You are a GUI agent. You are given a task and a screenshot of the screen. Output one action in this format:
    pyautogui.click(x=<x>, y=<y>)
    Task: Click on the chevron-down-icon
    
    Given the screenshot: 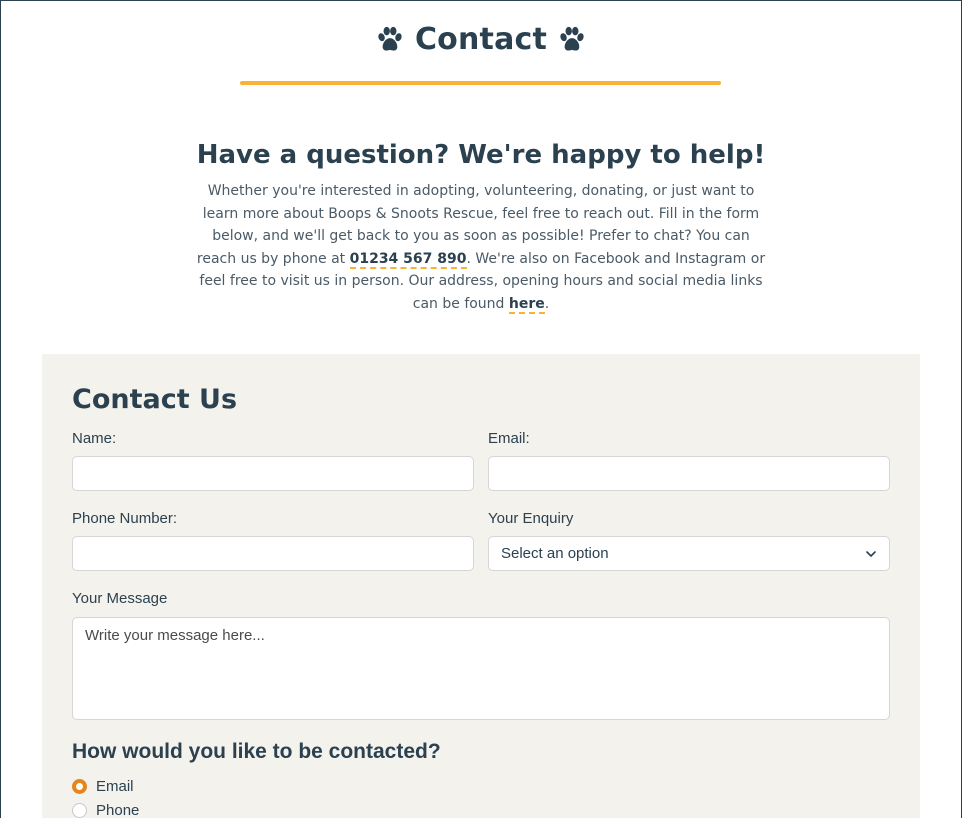 What is the action you would take?
    pyautogui.click(x=871, y=553)
    